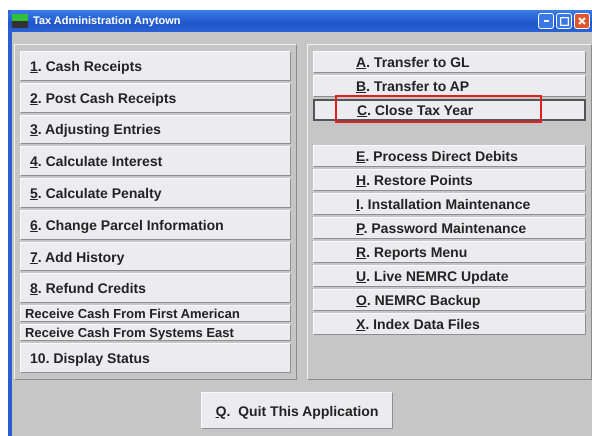  Describe the element at coordinates (449, 300) in the screenshot. I see `menu-button: O. NEMRC Backup` at that location.